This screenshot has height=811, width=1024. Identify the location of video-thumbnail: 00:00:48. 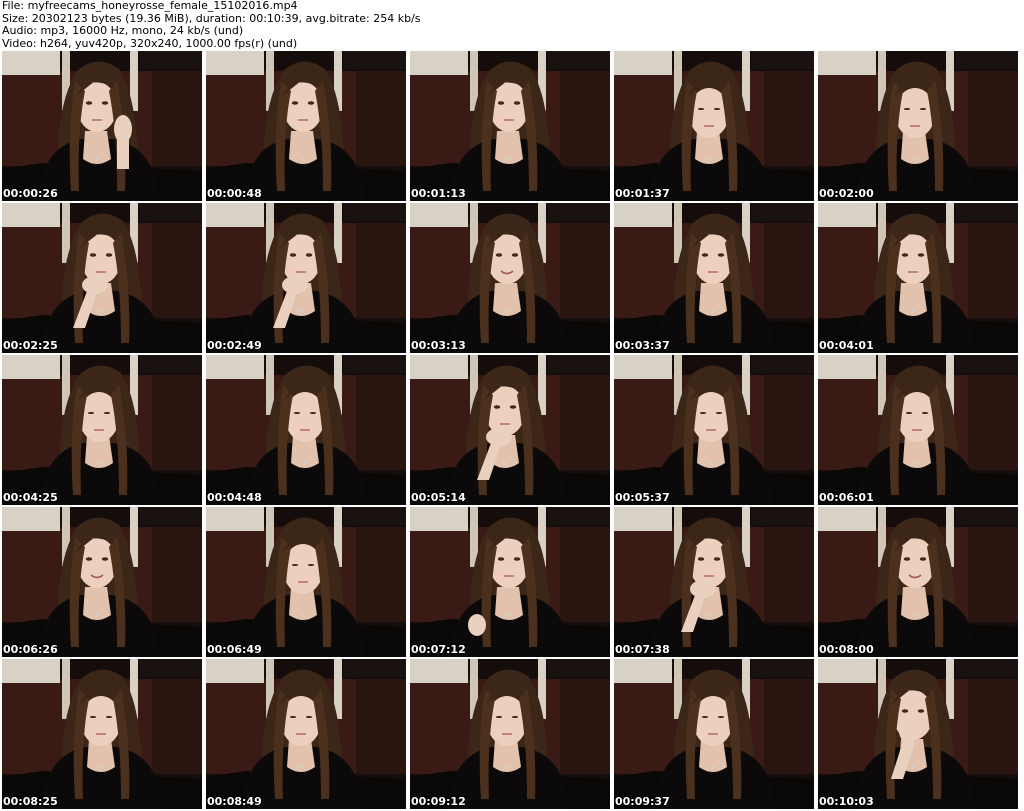
(306, 126).